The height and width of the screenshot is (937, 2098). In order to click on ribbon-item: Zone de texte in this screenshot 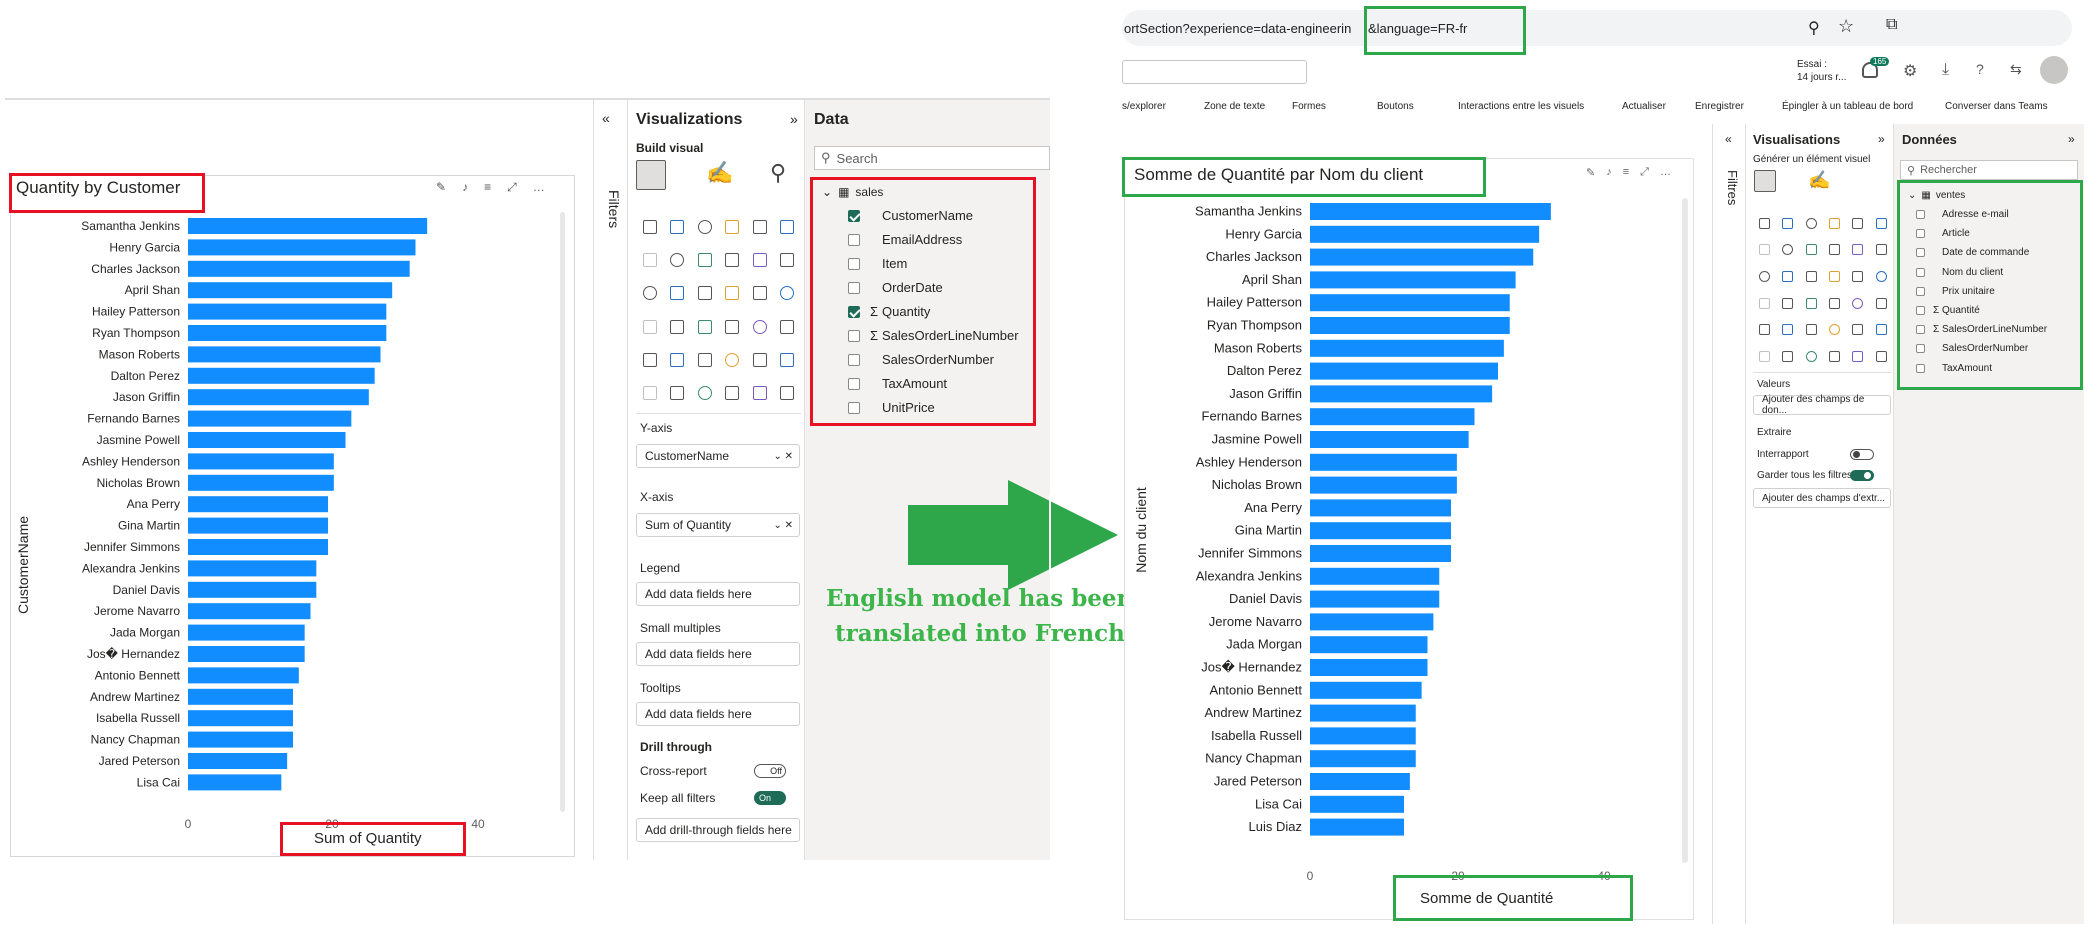, I will do `click(1234, 106)`.